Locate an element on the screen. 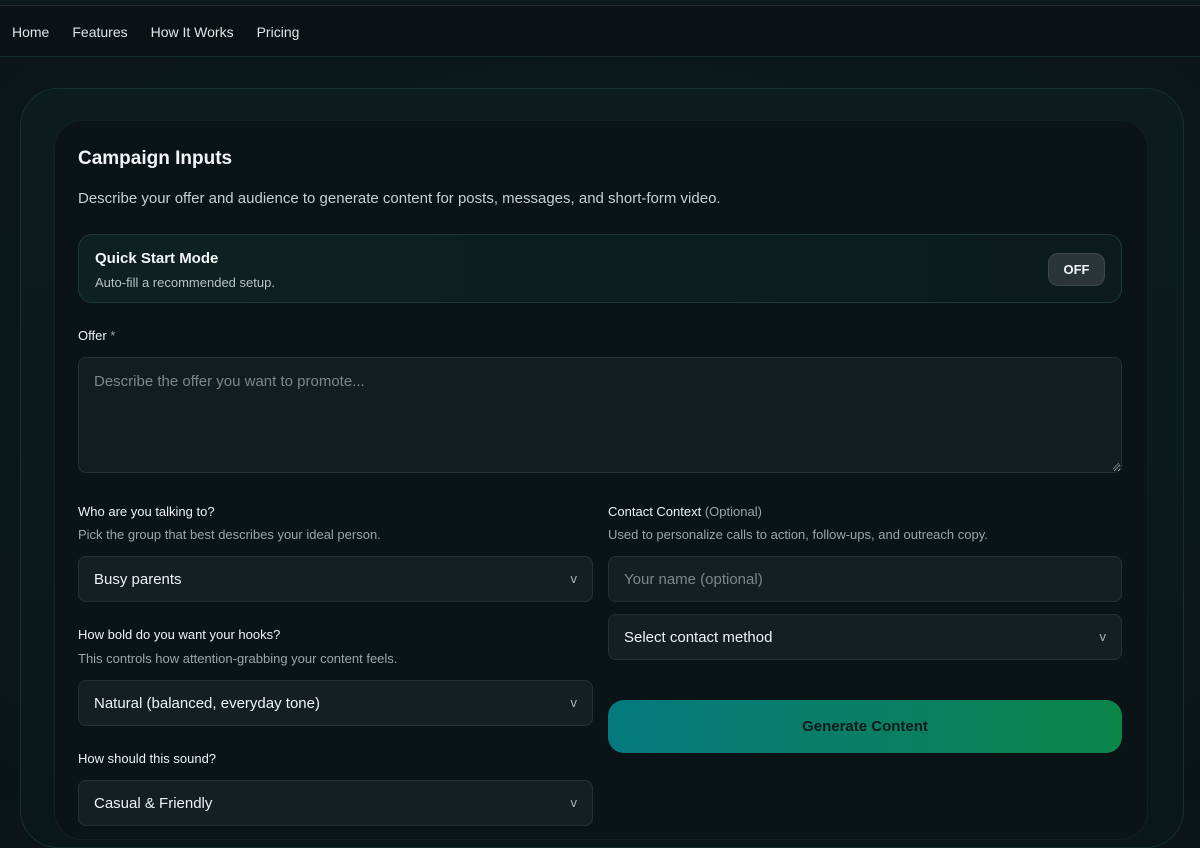 This screenshot has width=1200, height=848. audience-selected-value: Busy parents is located at coordinates (138, 579).